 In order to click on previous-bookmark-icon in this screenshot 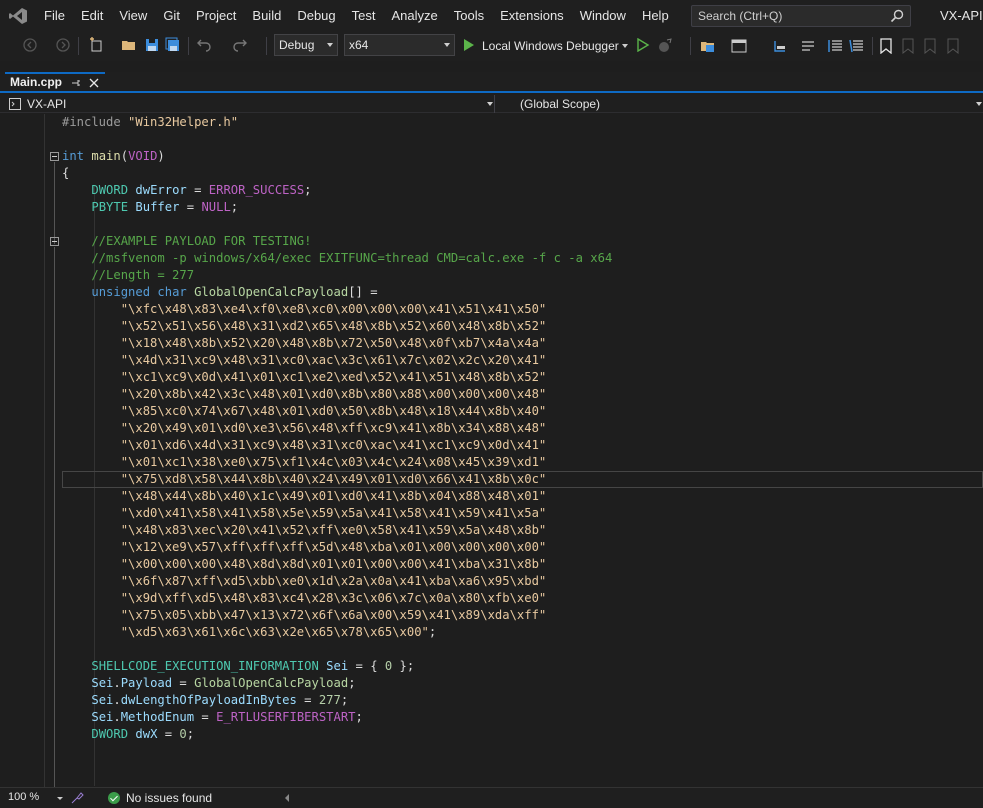, I will do `click(908, 46)`.